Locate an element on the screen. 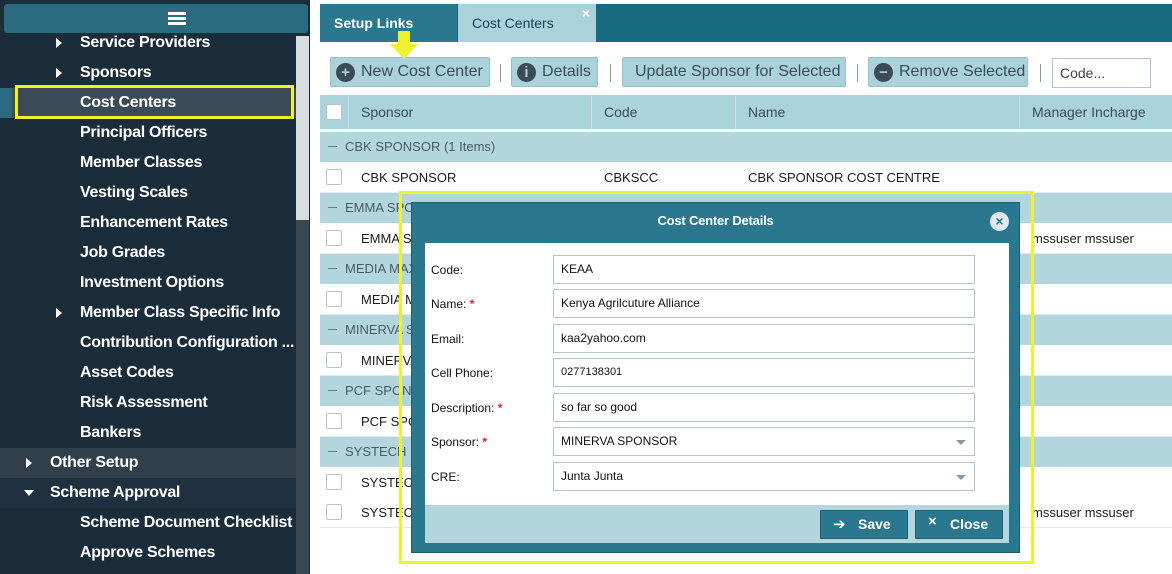  sponsor-select: MINERVA SPONSOR is located at coordinates (764, 441).